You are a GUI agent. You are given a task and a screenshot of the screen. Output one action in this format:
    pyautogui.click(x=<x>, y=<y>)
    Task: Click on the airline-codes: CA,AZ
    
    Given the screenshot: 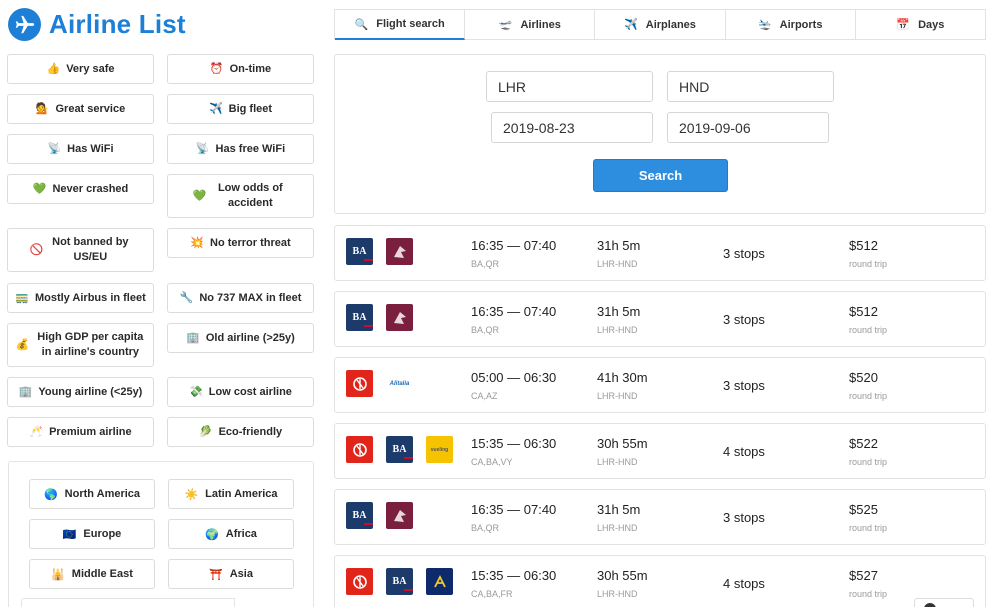 What is the action you would take?
    pyautogui.click(x=484, y=396)
    